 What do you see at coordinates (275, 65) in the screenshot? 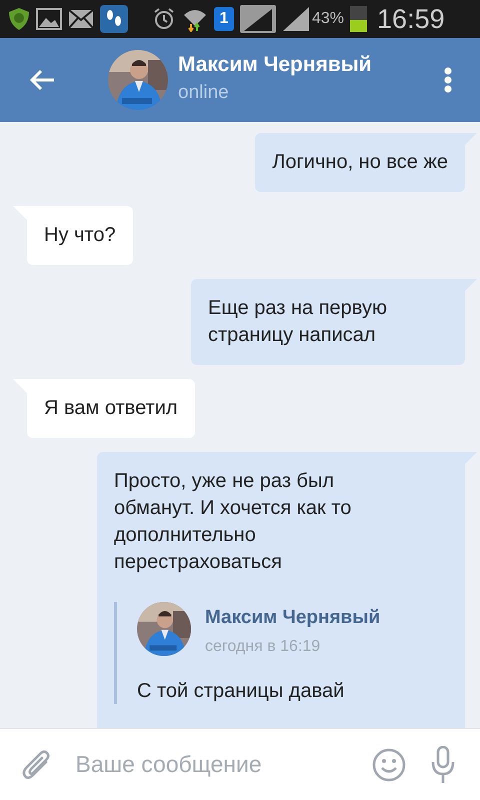
I see `contact-name: Максим Чернявый` at bounding box center [275, 65].